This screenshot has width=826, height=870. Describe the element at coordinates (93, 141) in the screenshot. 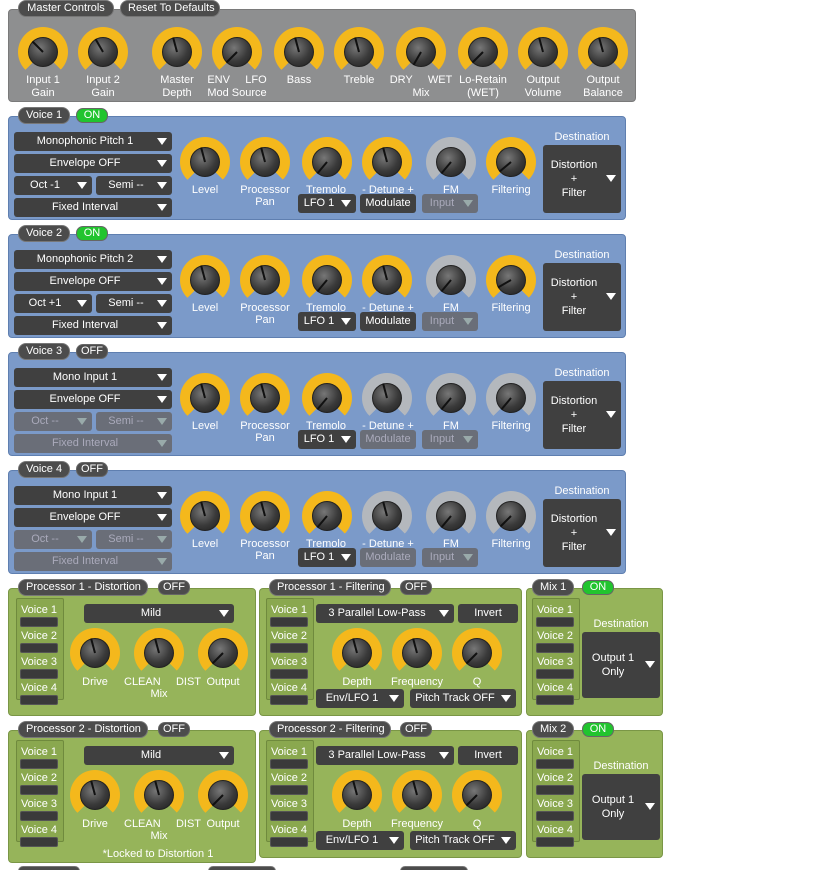

I see `voice-mode-dropdown: Monophonic Pitch 1` at that location.